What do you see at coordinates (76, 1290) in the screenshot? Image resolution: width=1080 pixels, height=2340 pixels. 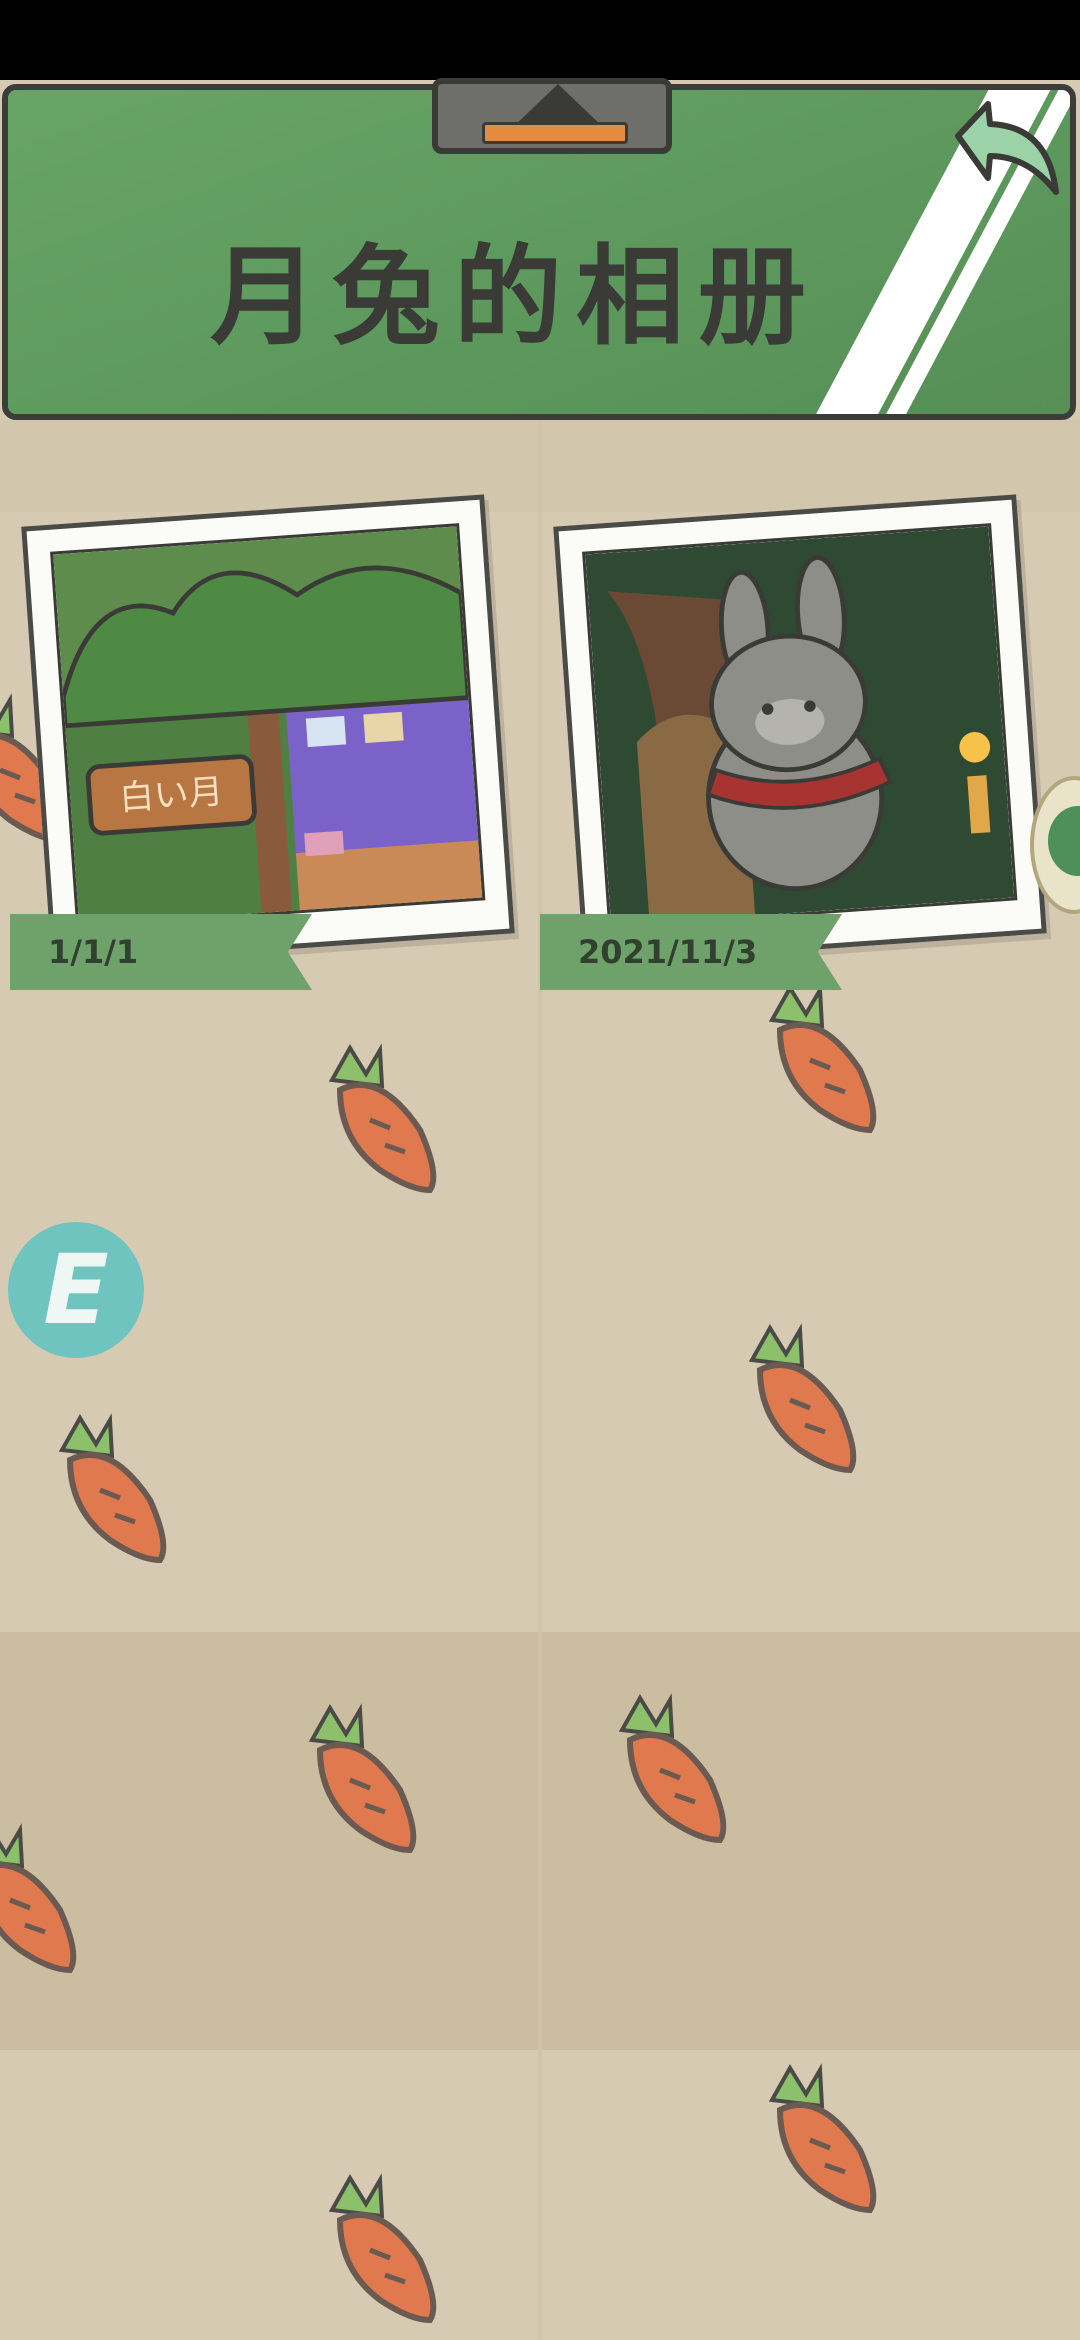 I see `floating-e-badge: E` at bounding box center [76, 1290].